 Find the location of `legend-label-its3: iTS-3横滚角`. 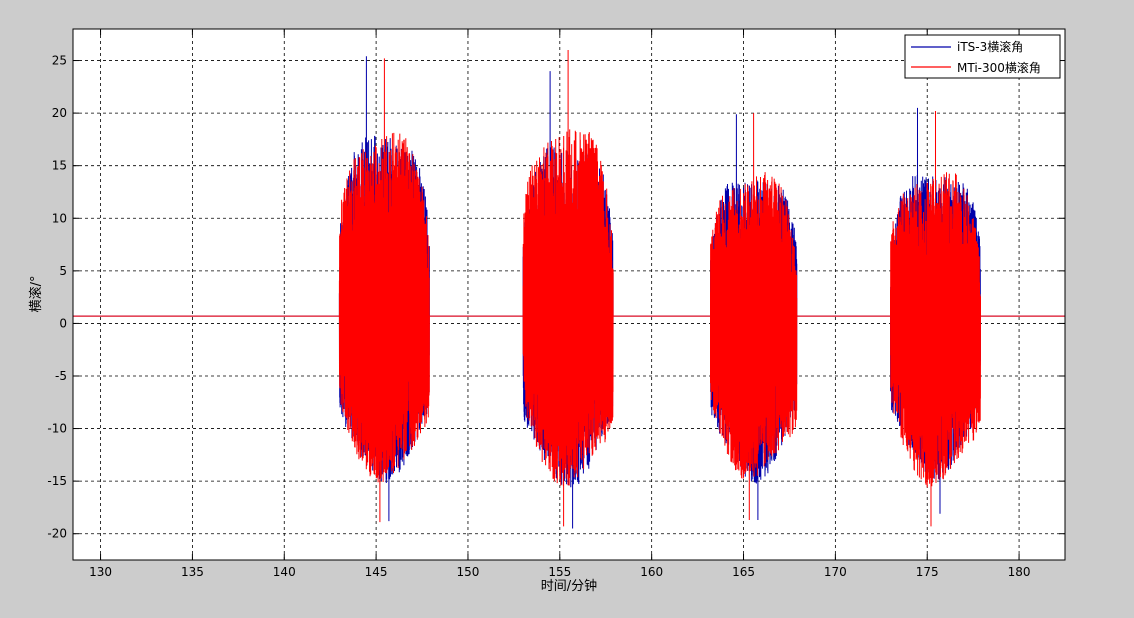

legend-label-its3: iTS-3横滚角 is located at coordinates (990, 46).